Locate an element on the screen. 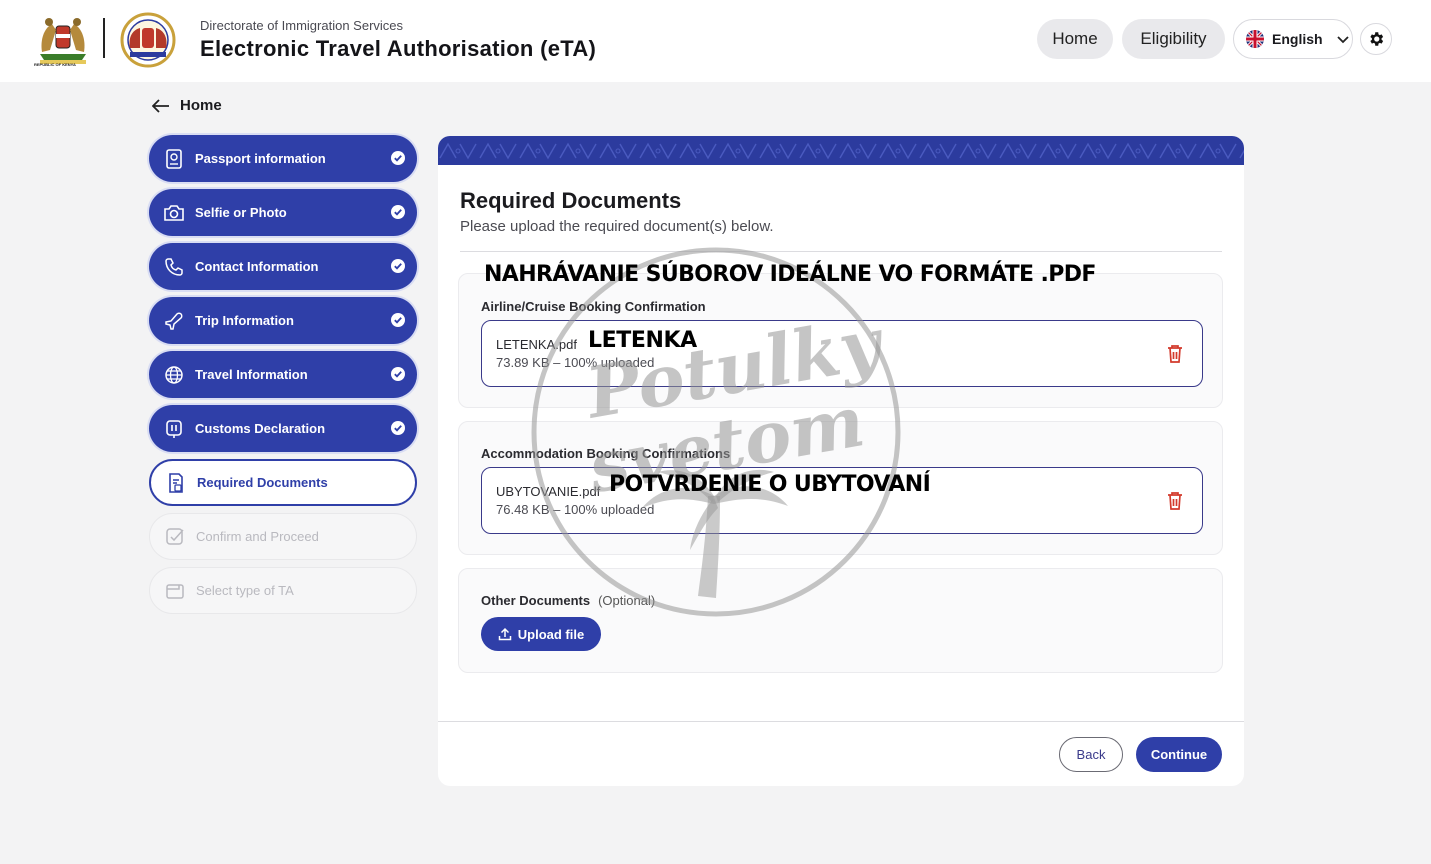  phone-icon is located at coordinates (174, 267).